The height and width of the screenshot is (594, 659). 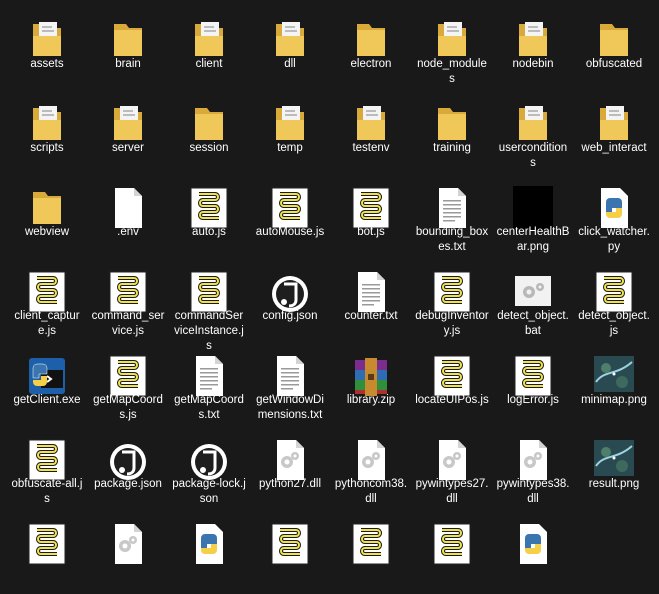 What do you see at coordinates (128, 64) in the screenshot?
I see `file-item-label: brain` at bounding box center [128, 64].